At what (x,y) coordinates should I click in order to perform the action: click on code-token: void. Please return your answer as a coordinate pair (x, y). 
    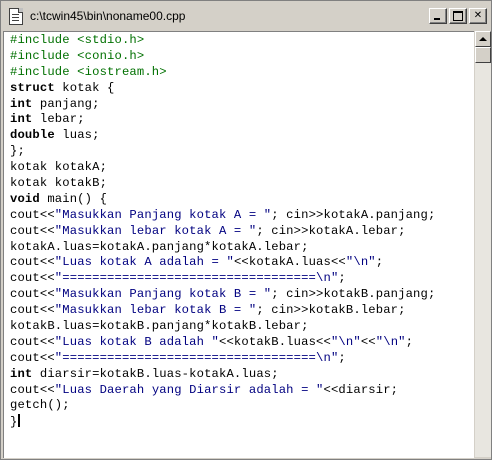
    Looking at the image, I should click on (25, 198).